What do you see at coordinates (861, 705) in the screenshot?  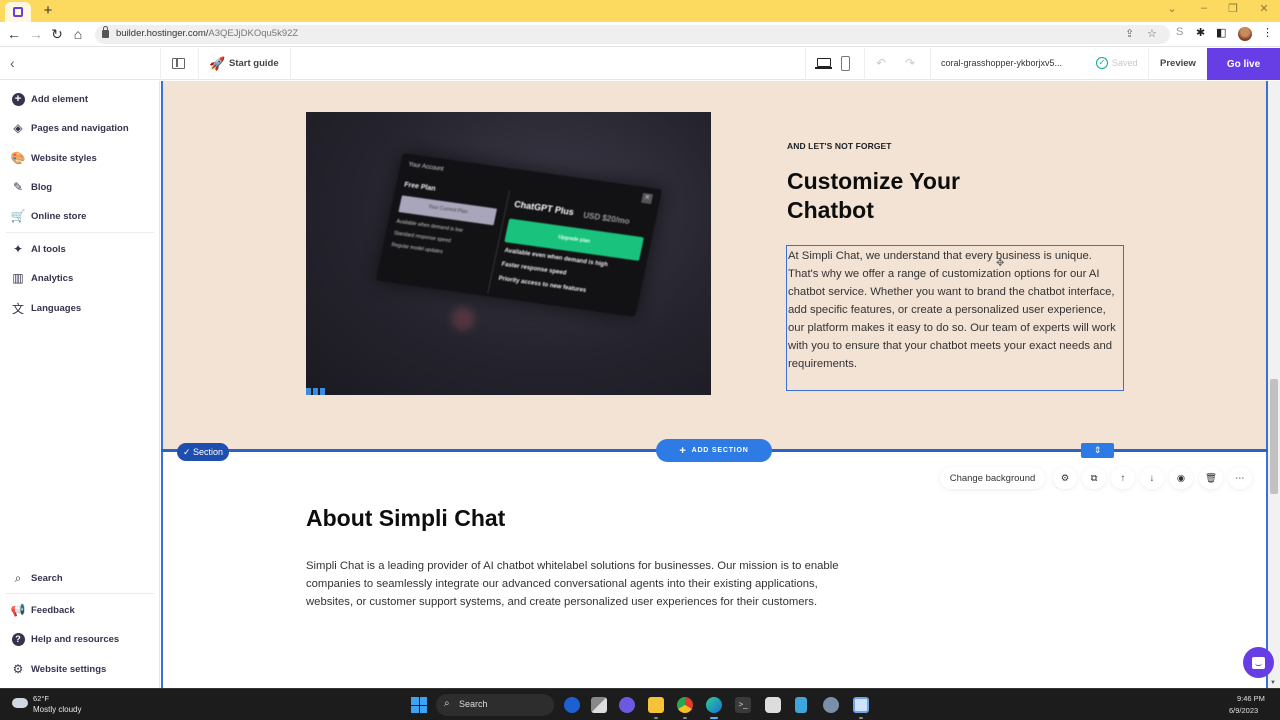 I see `capture-app-icon` at bounding box center [861, 705].